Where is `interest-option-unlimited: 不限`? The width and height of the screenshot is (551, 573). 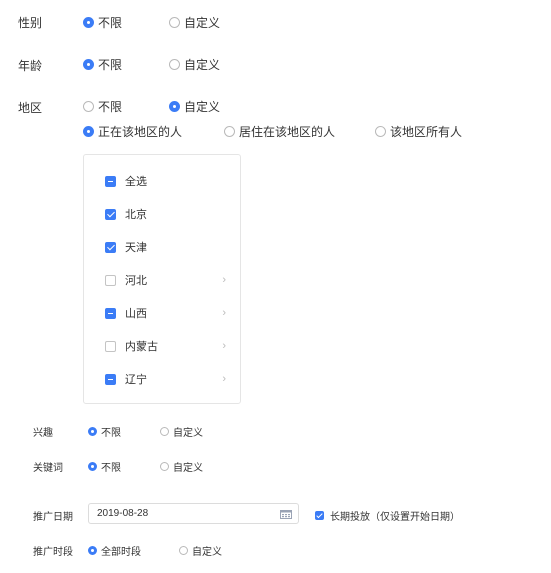 interest-option-unlimited: 不限 is located at coordinates (104, 431).